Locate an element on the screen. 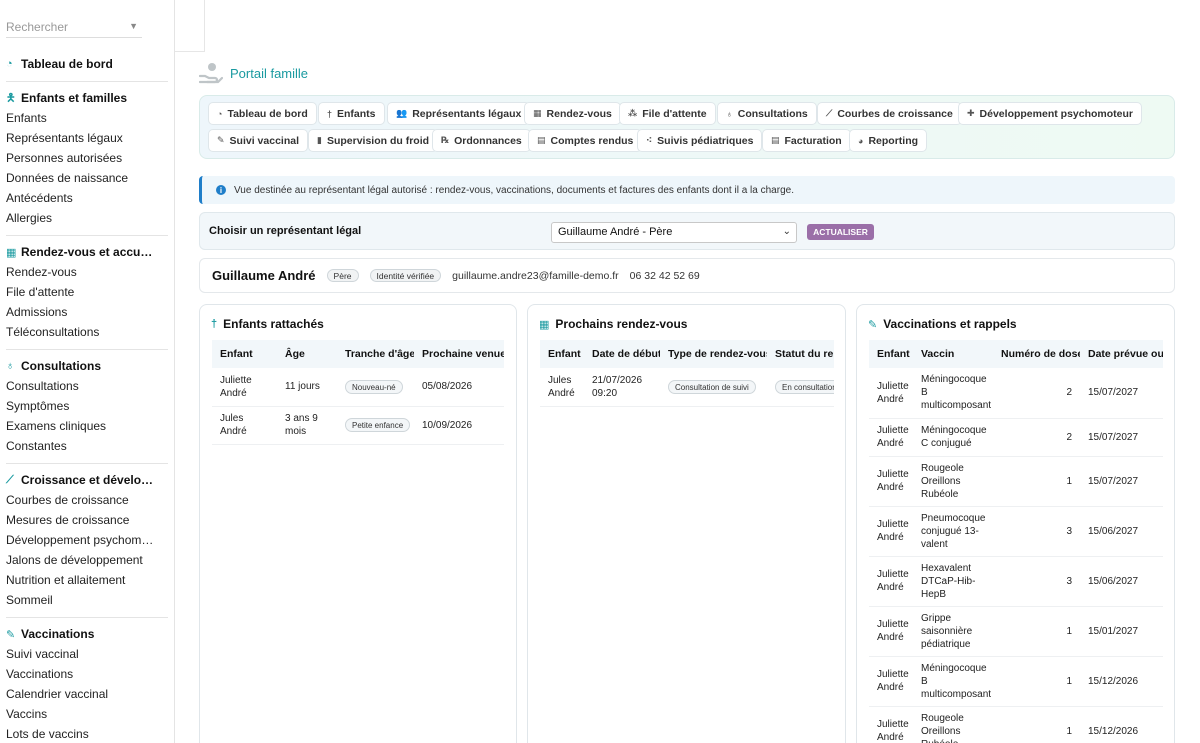 The width and height of the screenshot is (1200, 743). nav-button-label: File d'attente is located at coordinates (674, 113).